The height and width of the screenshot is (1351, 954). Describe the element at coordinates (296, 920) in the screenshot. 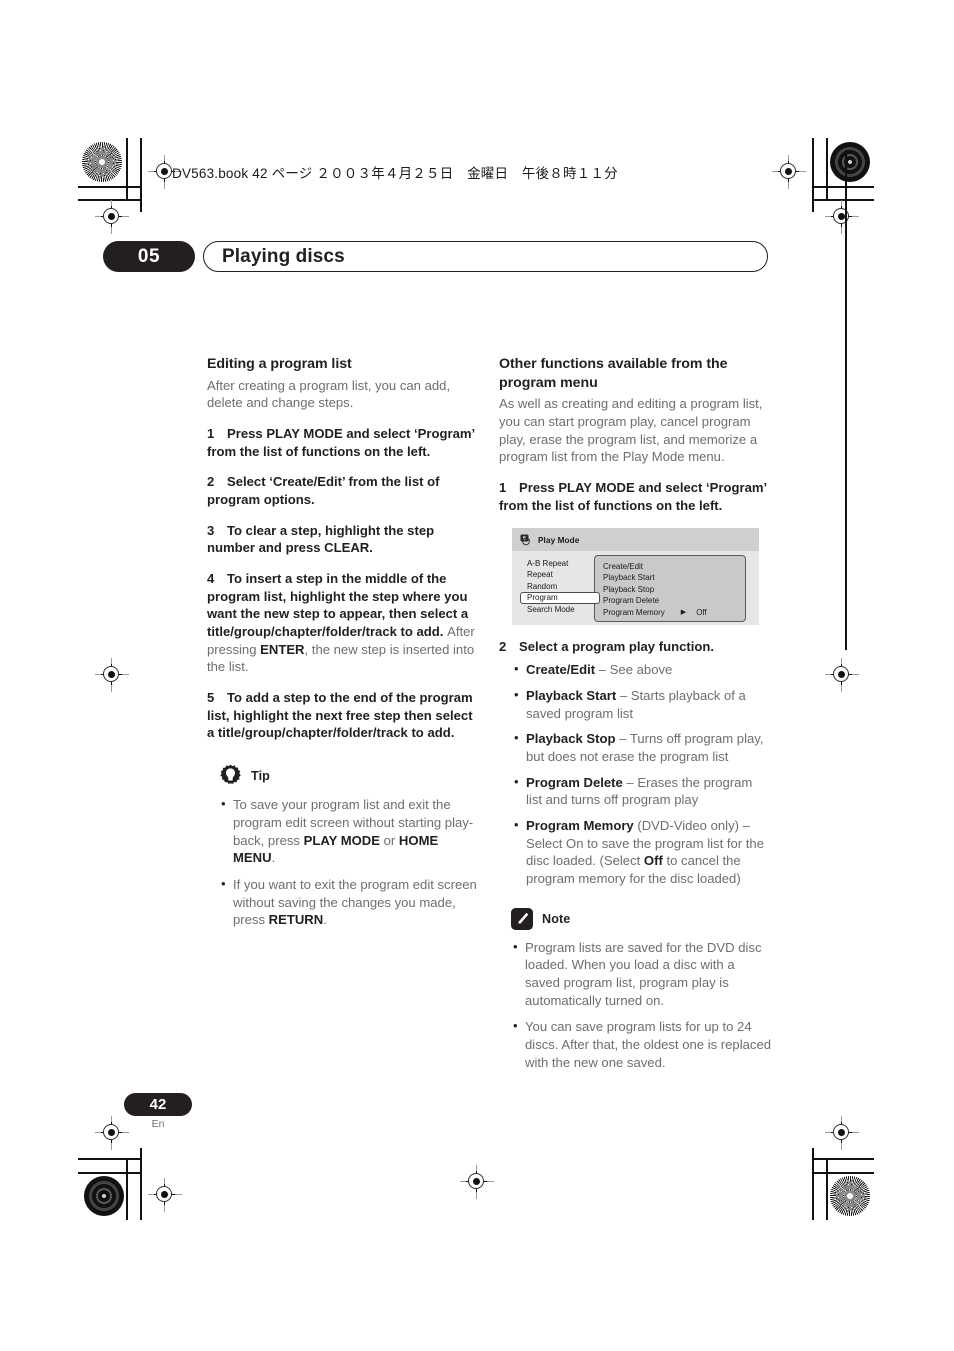

I see `tip-bullet-2-key-1: RETURN` at that location.